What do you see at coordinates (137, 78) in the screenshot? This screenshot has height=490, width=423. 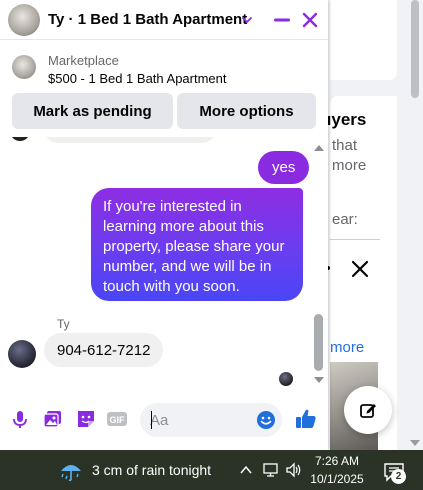 I see `listing-title: $500 - 1 Bed 1 Bath Apartment` at bounding box center [137, 78].